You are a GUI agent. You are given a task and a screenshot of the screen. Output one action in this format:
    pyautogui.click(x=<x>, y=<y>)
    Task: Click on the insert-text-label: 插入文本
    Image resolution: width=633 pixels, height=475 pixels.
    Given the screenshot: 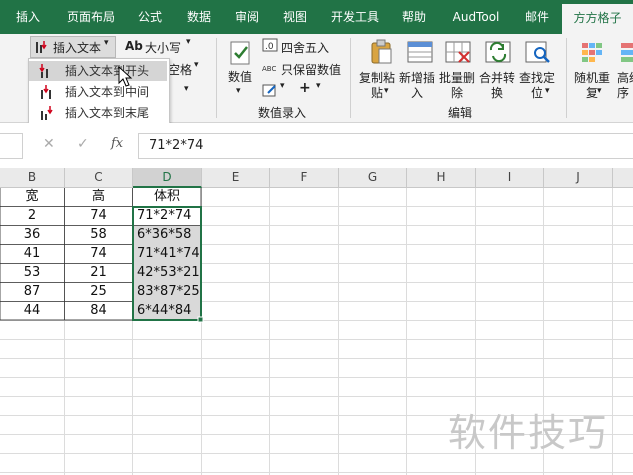 What is the action you would take?
    pyautogui.click(x=77, y=48)
    